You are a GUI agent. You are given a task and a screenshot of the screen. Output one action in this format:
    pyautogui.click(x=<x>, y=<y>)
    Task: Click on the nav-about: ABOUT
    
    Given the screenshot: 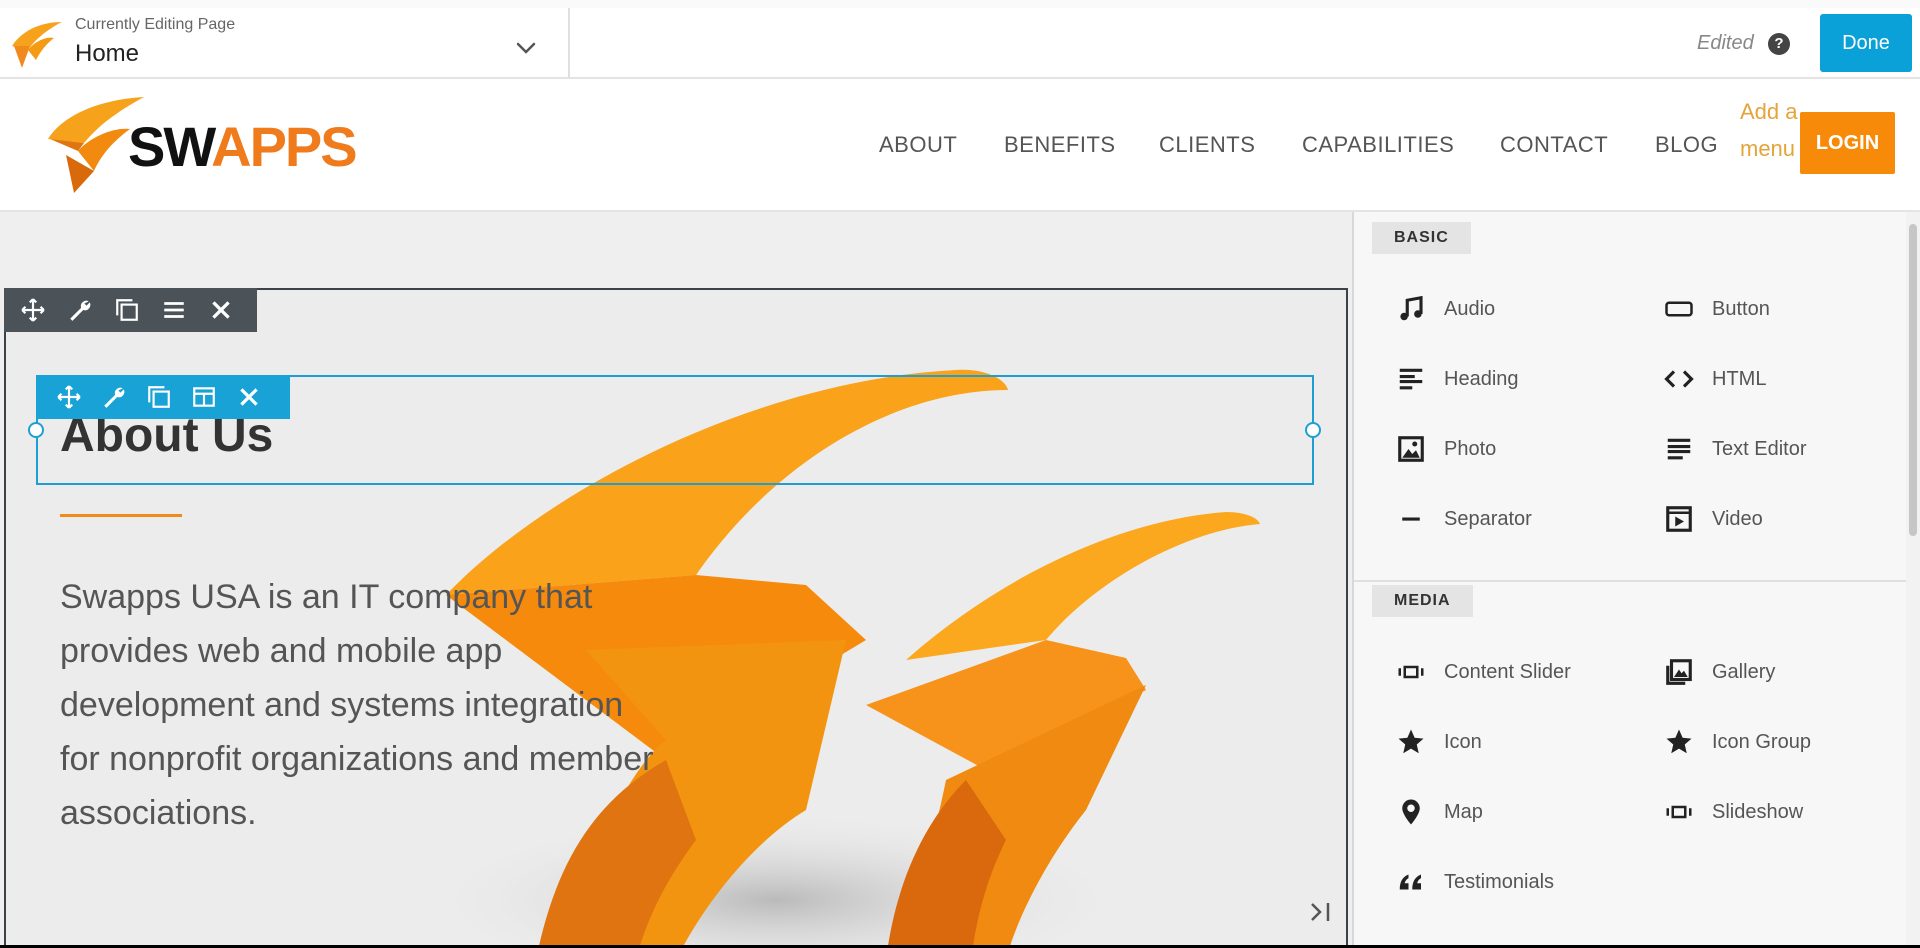 What is the action you would take?
    pyautogui.click(x=918, y=145)
    